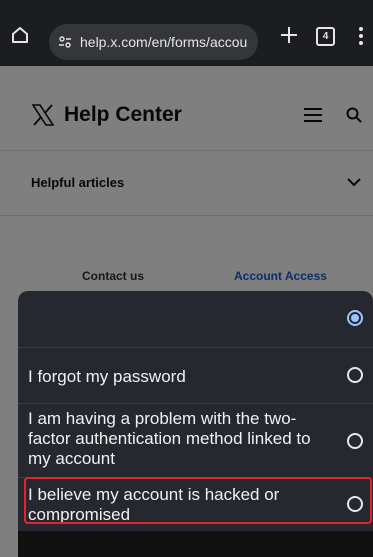 The width and height of the screenshot is (373, 557). What do you see at coordinates (20, 35) in the screenshot?
I see `home-icon` at bounding box center [20, 35].